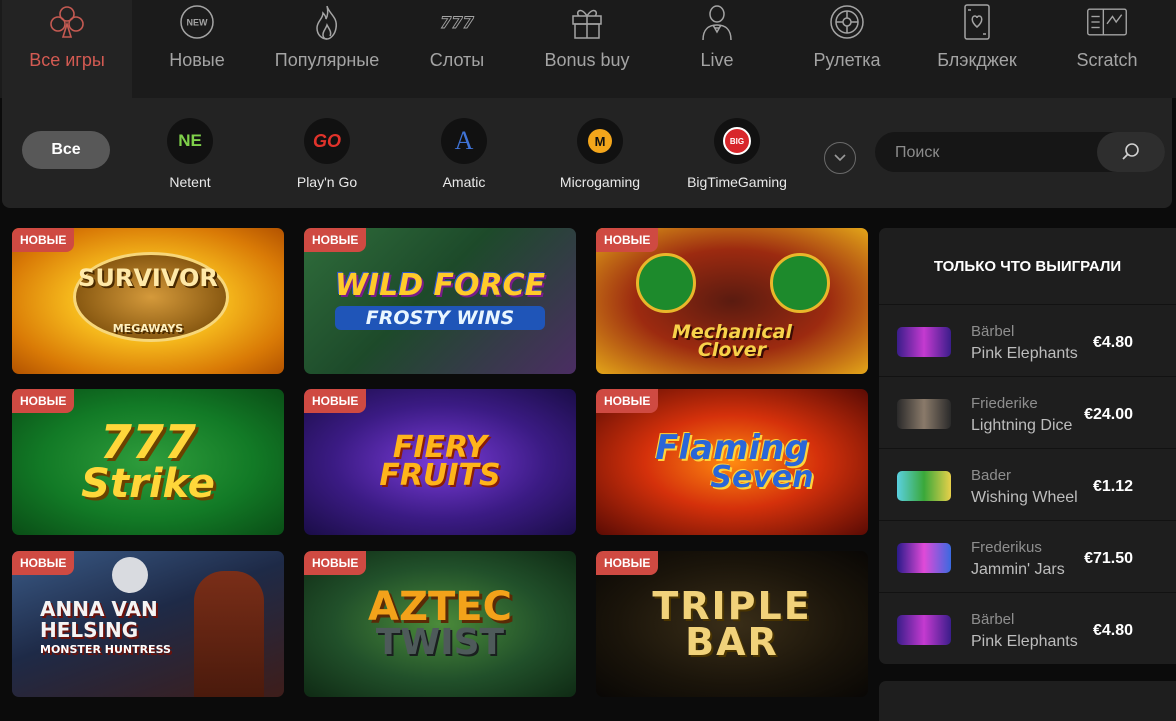 This screenshot has width=1176, height=721. I want to click on search-input, so click(995, 153).